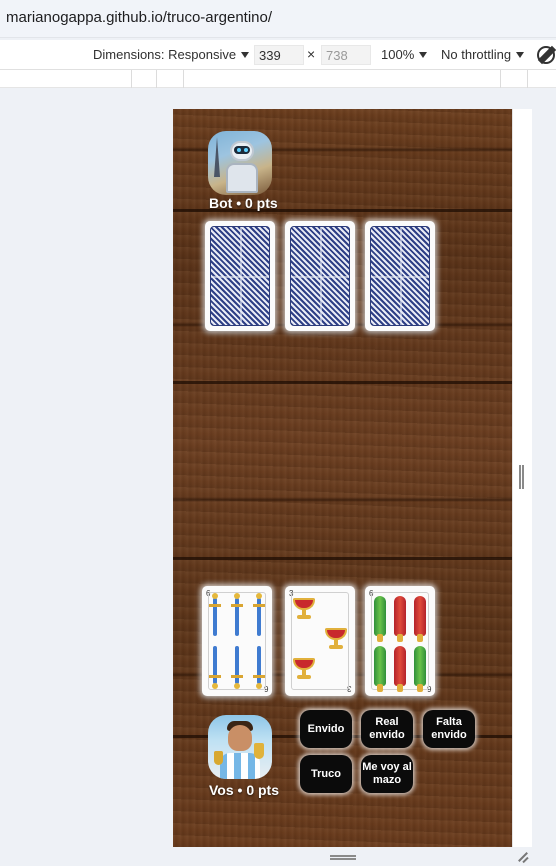 This screenshot has width=556, height=866. I want to click on me-voy-al-mazo-button: Me voy al mazo, so click(387, 774).